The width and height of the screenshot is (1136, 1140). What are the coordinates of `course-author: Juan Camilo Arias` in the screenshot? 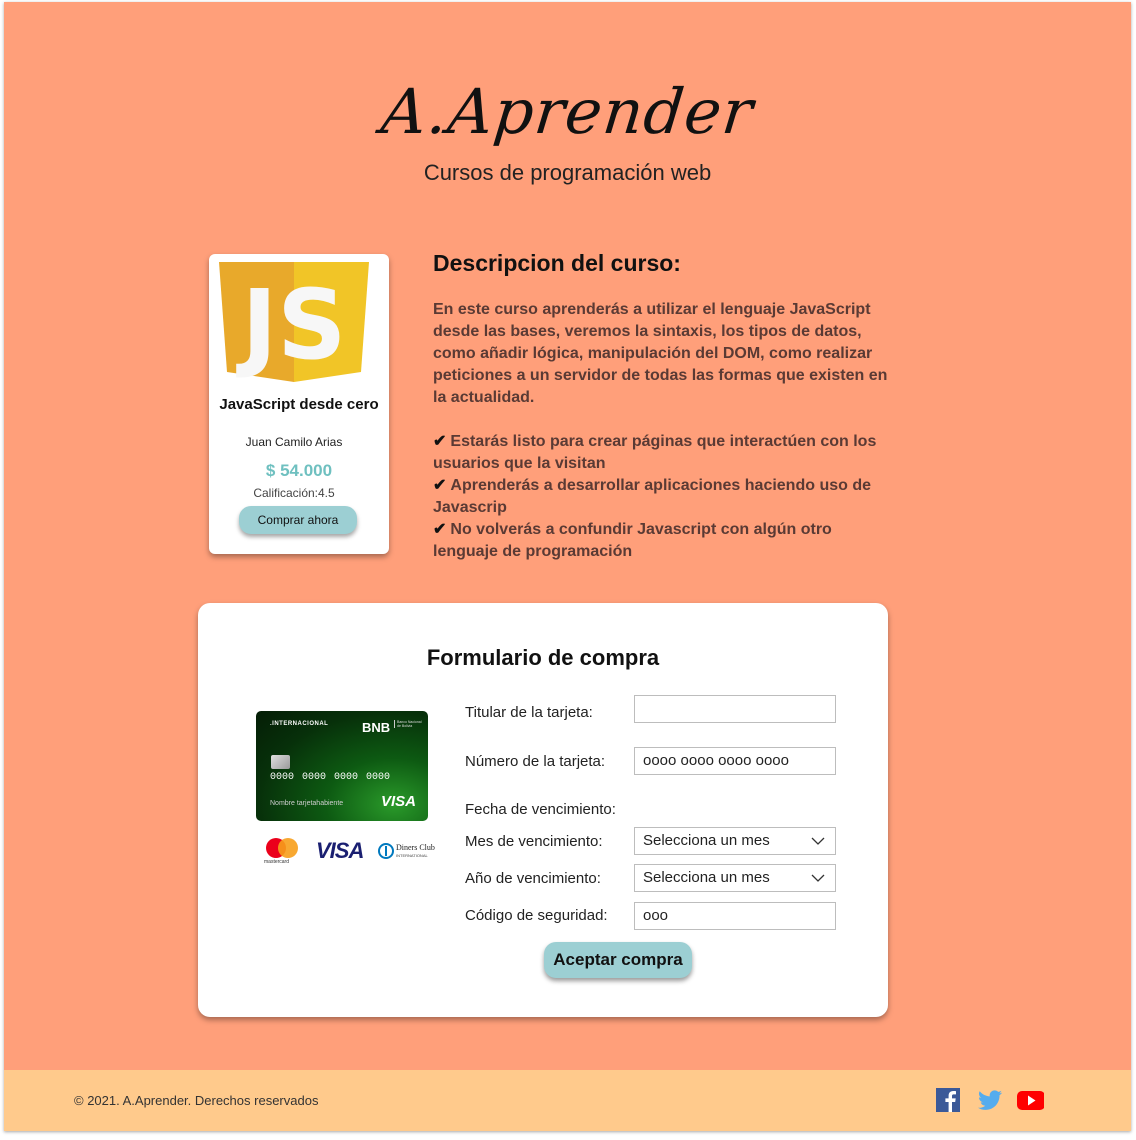 It's located at (294, 442).